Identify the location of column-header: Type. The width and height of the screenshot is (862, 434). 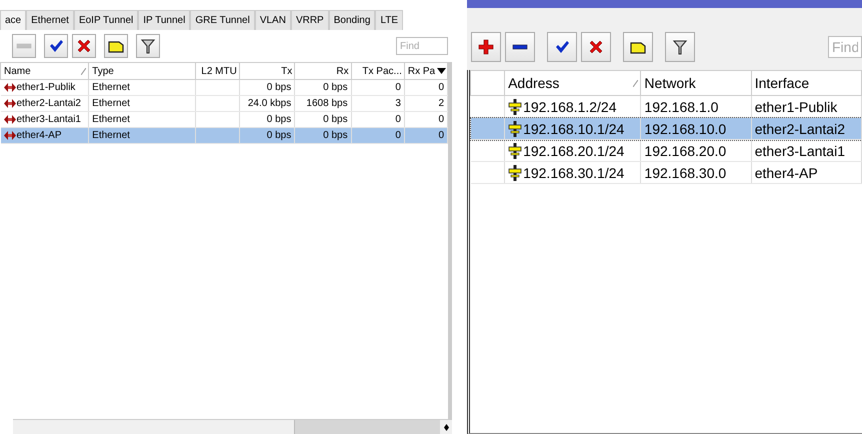
(142, 71).